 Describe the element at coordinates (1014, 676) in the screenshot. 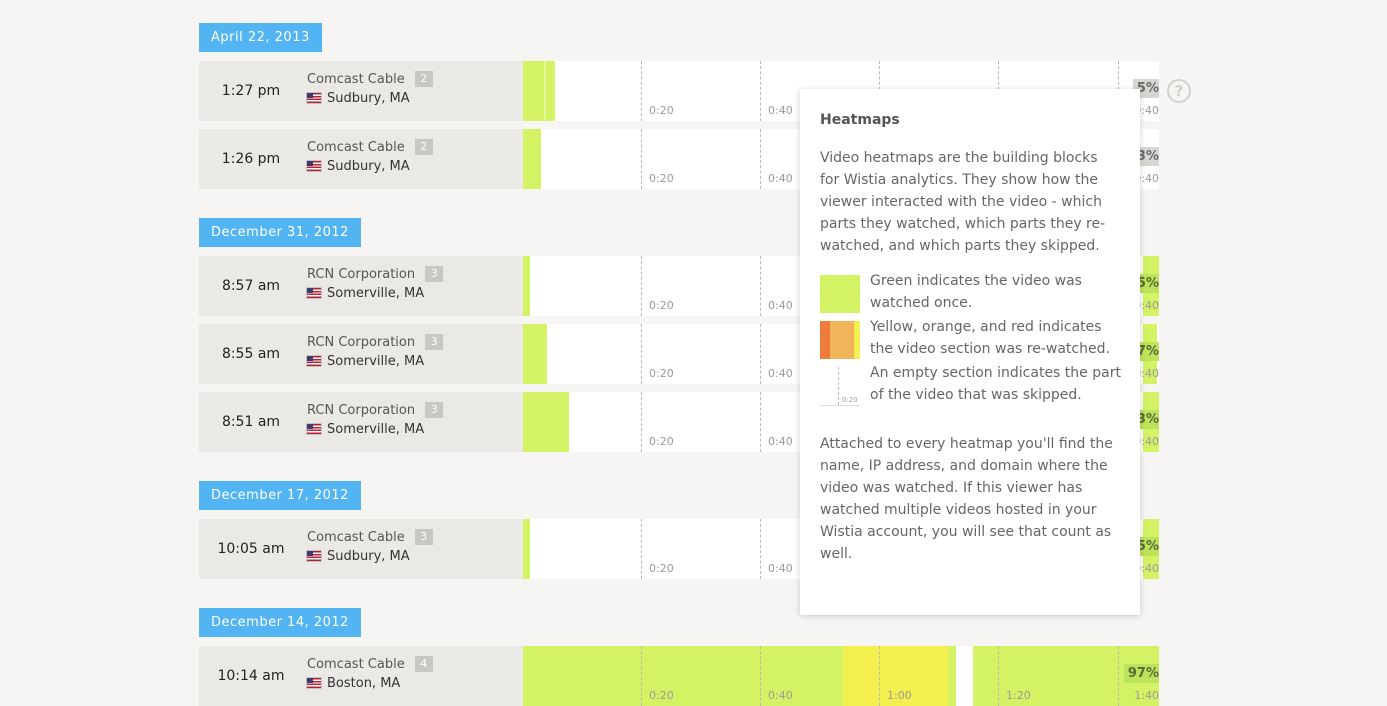

I see `time-tick: 1:20` at that location.